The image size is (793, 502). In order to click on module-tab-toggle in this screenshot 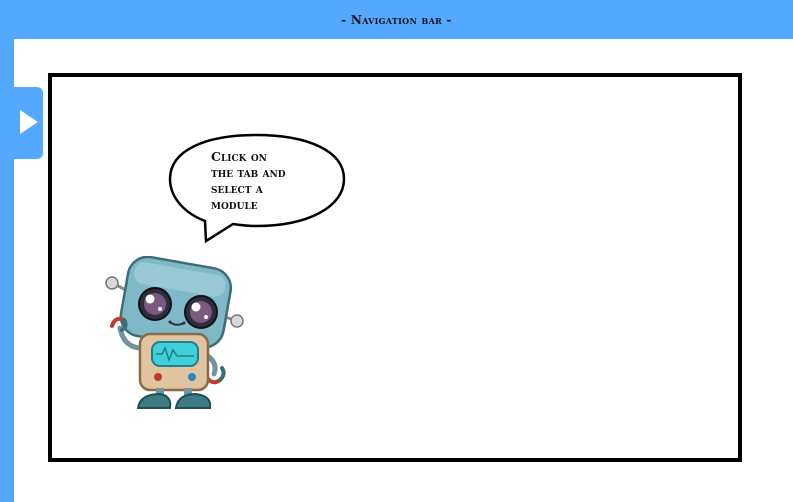, I will do `click(21, 123)`.